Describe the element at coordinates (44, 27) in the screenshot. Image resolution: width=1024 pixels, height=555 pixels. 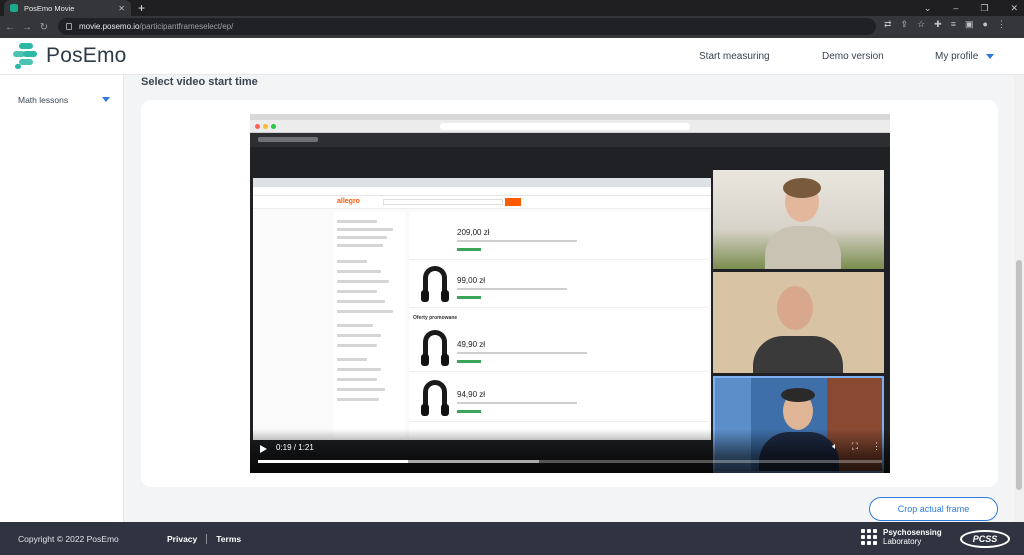
I see `reload-icon: ↻` at that location.